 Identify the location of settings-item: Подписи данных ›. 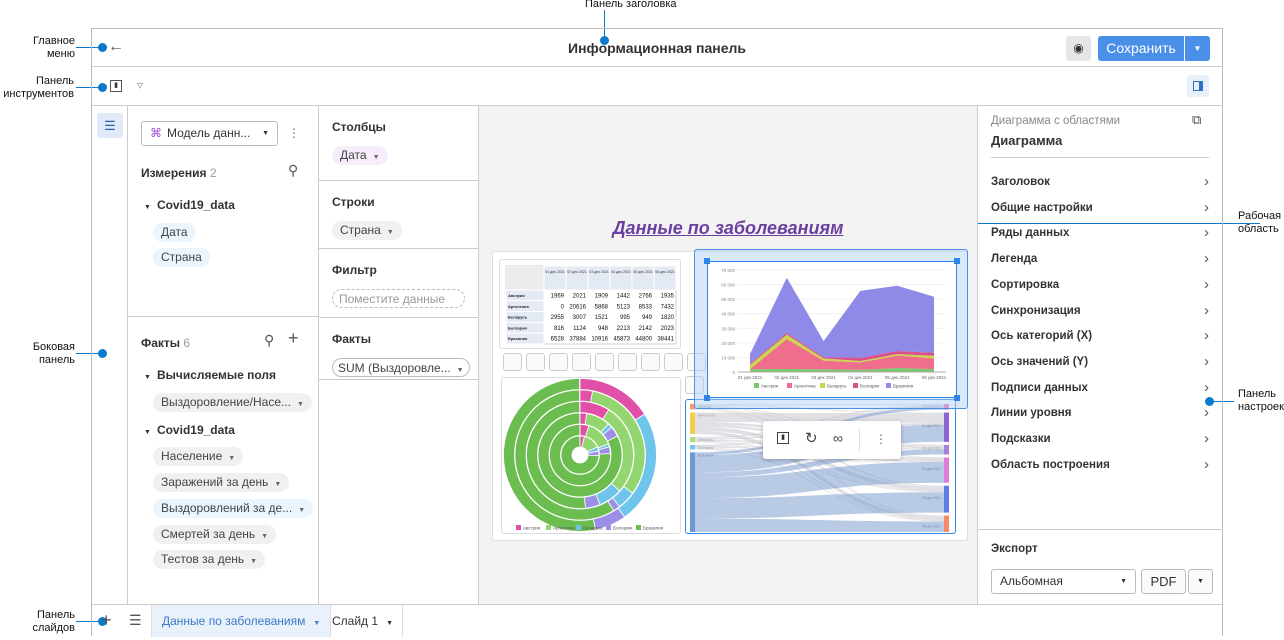
(1100, 387).